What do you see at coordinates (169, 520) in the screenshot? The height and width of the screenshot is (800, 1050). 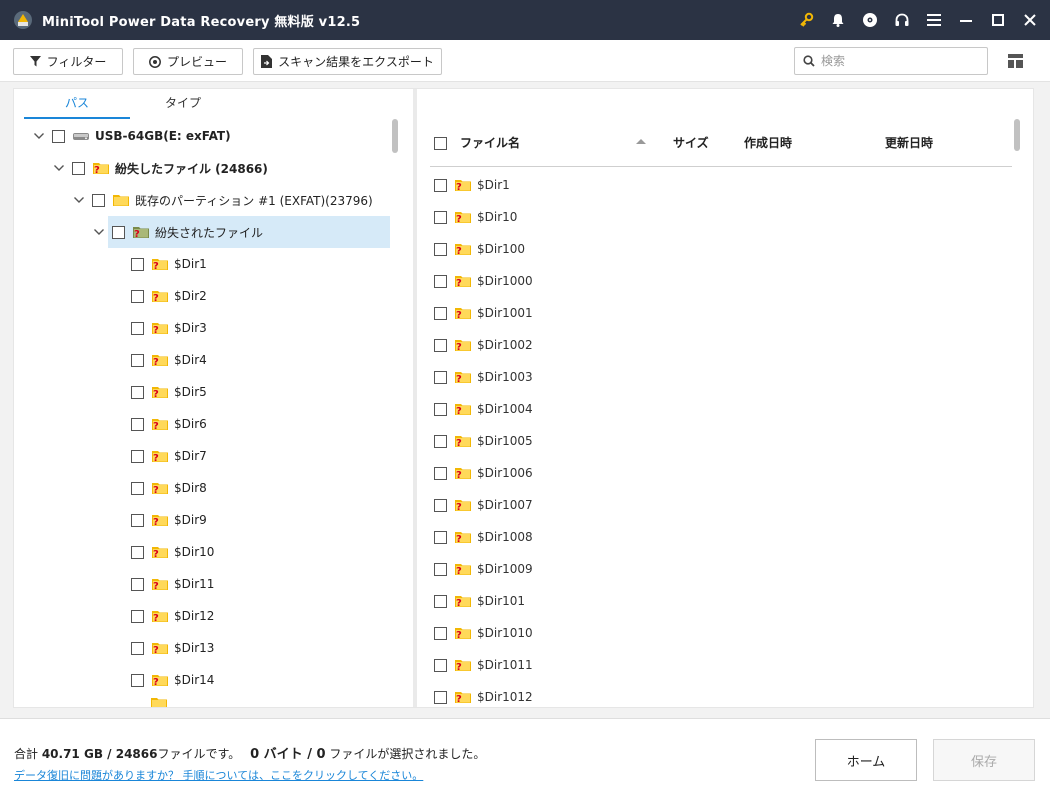 I see `tree-item-dir: ? $Dir9` at bounding box center [169, 520].